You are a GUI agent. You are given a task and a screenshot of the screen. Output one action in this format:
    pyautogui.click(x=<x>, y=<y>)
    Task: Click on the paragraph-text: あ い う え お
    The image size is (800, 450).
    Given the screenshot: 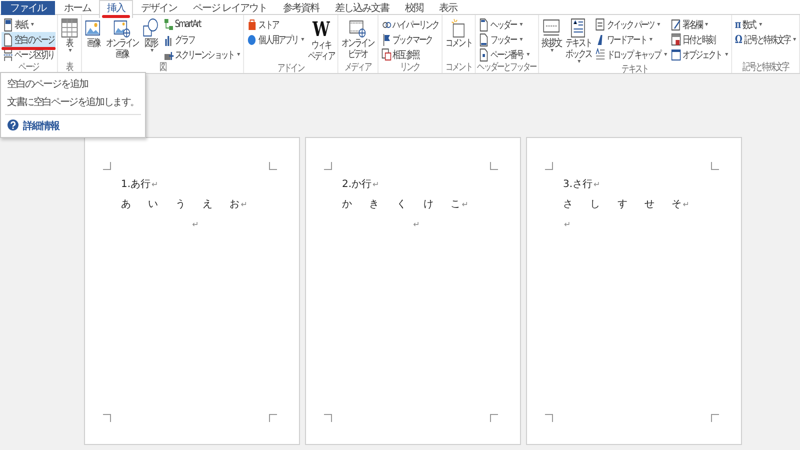 What is the action you would take?
    pyautogui.click(x=180, y=204)
    